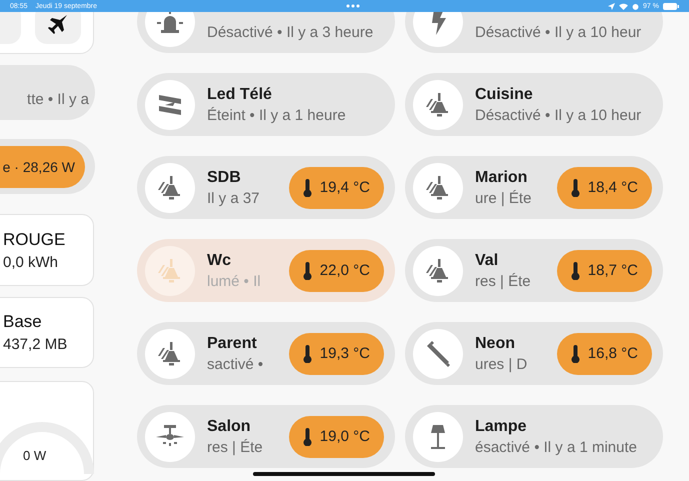  What do you see at coordinates (501, 177) in the screenshot?
I see `tile-title: Marion` at bounding box center [501, 177].